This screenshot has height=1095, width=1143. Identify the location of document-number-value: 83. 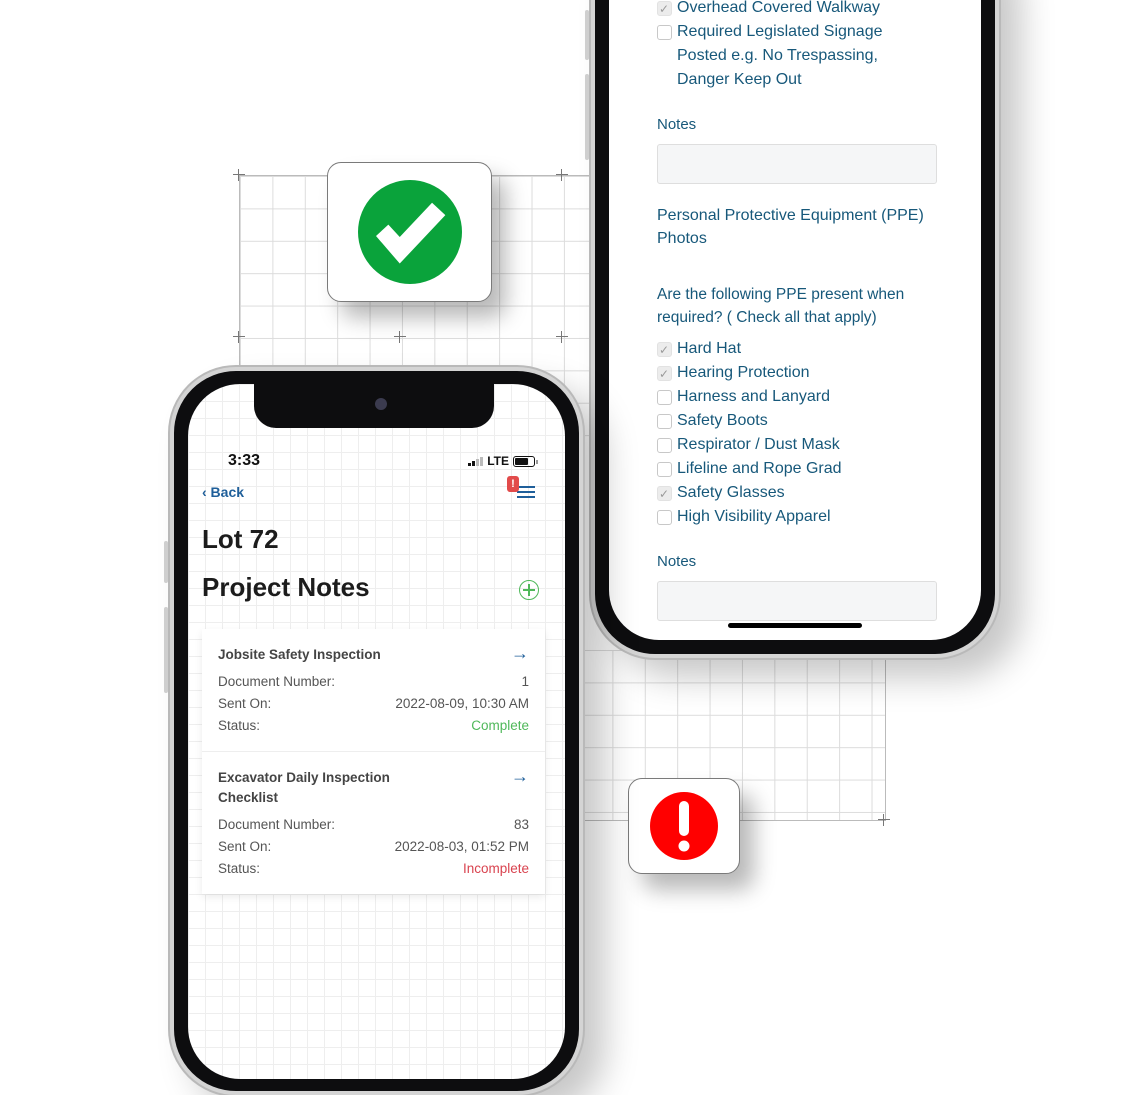
(521, 824).